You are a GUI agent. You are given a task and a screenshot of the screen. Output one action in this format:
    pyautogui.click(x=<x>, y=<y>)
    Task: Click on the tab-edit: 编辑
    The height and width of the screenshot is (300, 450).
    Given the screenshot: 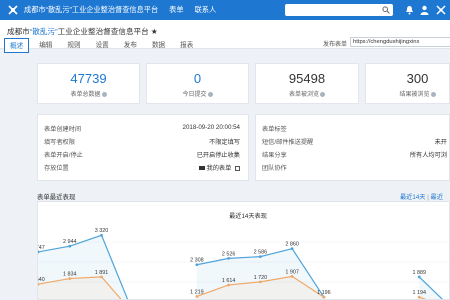 What is the action you would take?
    pyautogui.click(x=45, y=45)
    